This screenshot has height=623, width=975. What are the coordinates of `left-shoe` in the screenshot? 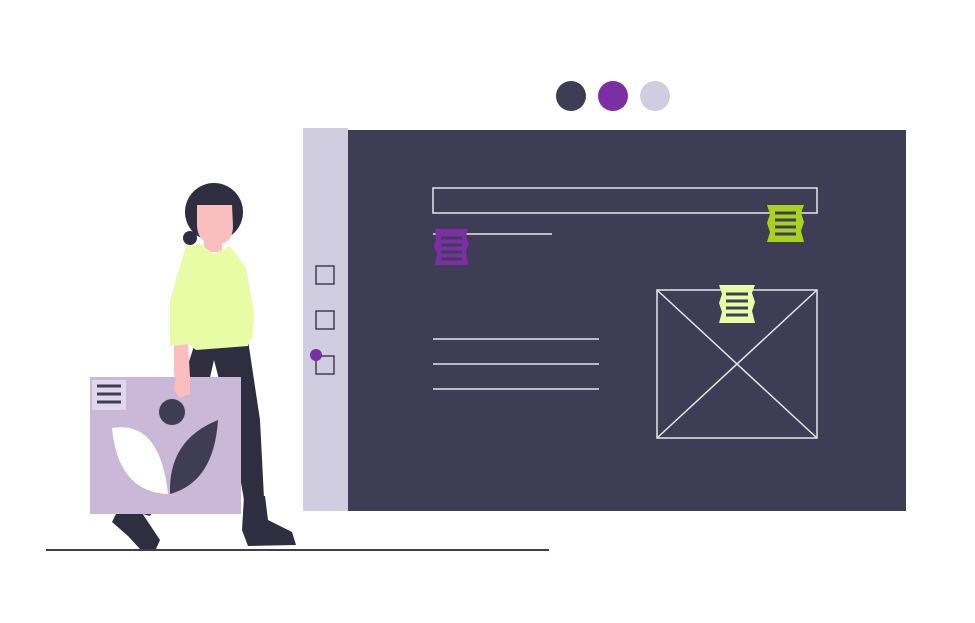 It's located at (136, 529).